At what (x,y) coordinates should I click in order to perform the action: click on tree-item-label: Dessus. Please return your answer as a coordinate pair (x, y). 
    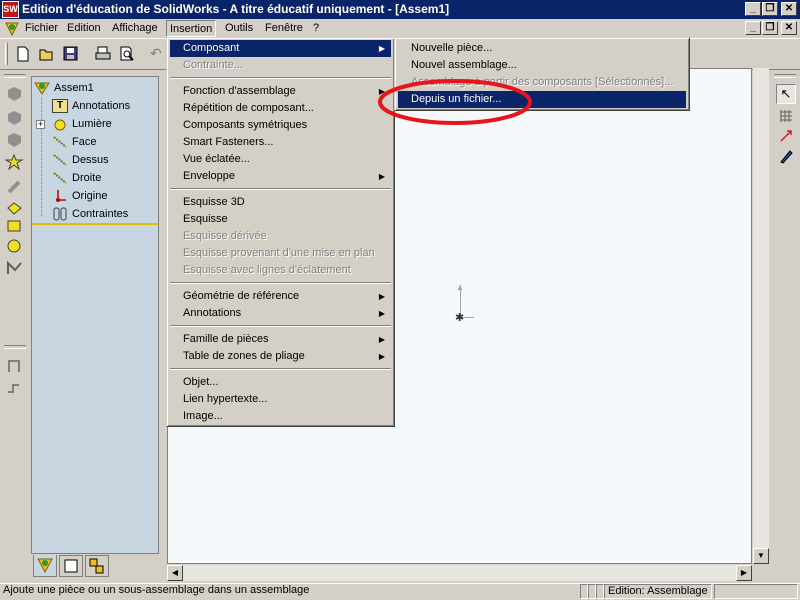
    Looking at the image, I should click on (90, 160).